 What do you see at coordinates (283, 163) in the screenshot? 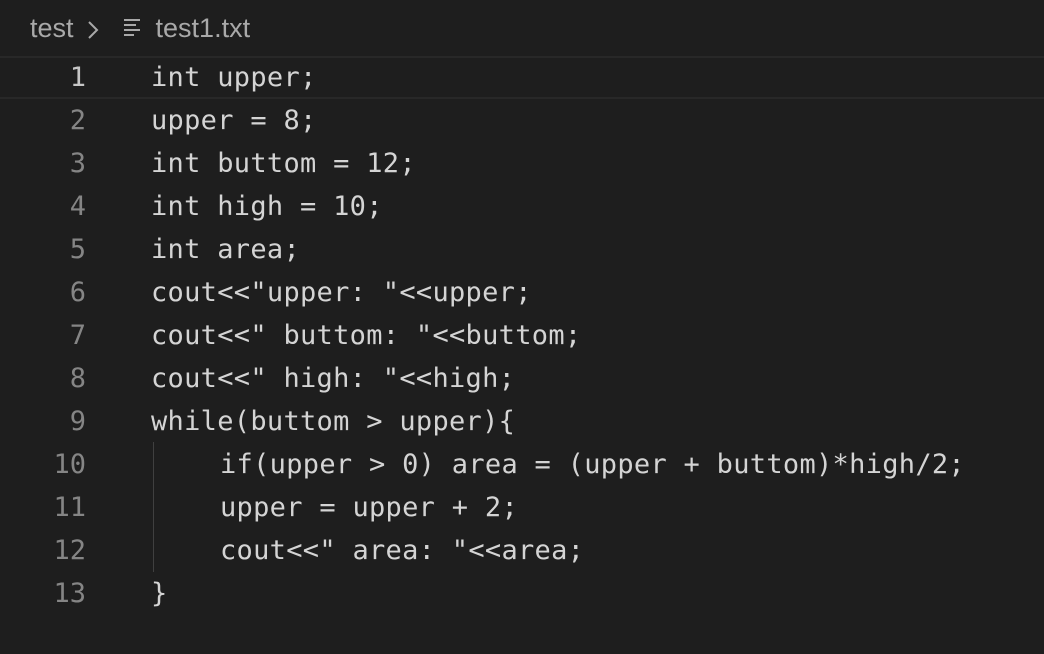
I see `line-code: int buttom = 12;` at bounding box center [283, 163].